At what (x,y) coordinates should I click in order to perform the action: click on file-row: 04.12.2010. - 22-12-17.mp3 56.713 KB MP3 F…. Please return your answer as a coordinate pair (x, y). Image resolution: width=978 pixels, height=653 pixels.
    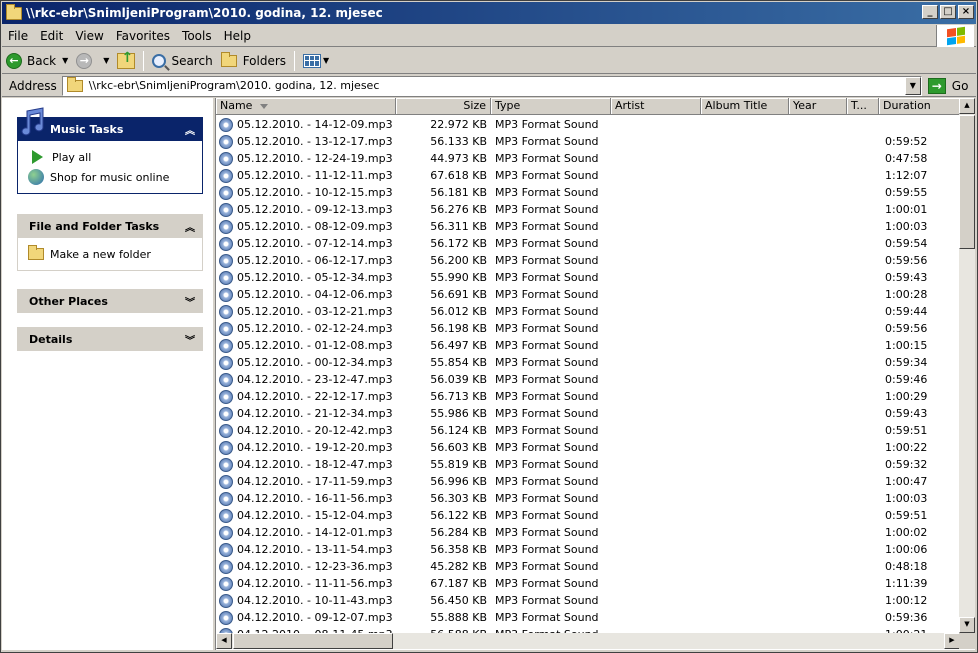
    Looking at the image, I should click on (588, 396).